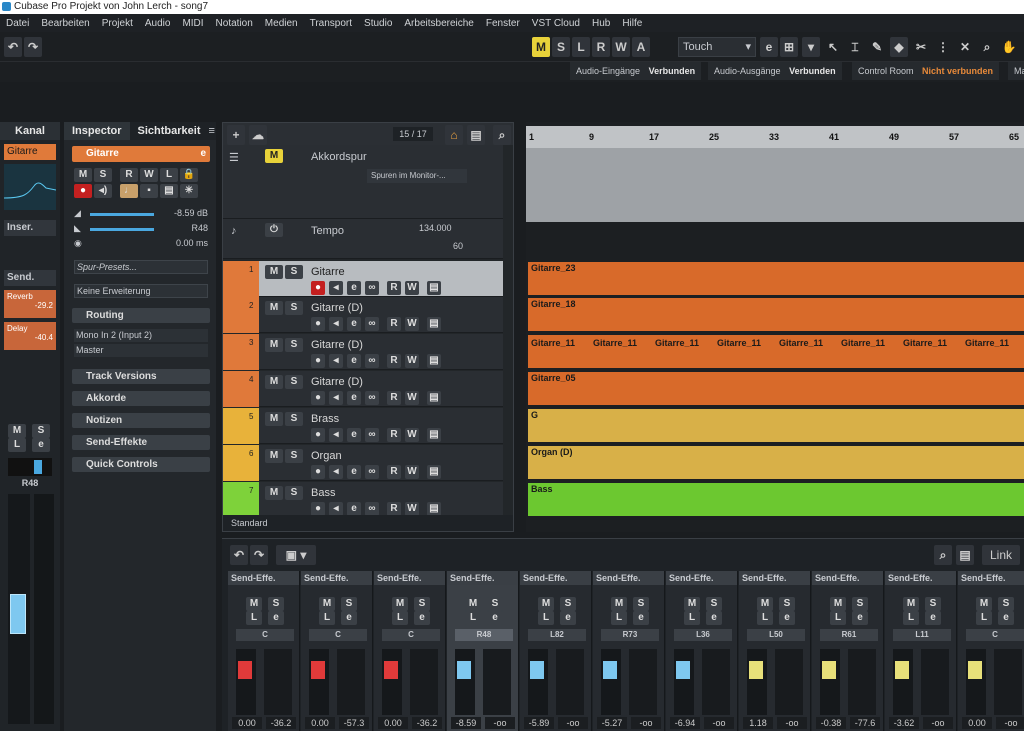 The image size is (1024, 731). I want to click on menu-item: Studio, so click(378, 23).